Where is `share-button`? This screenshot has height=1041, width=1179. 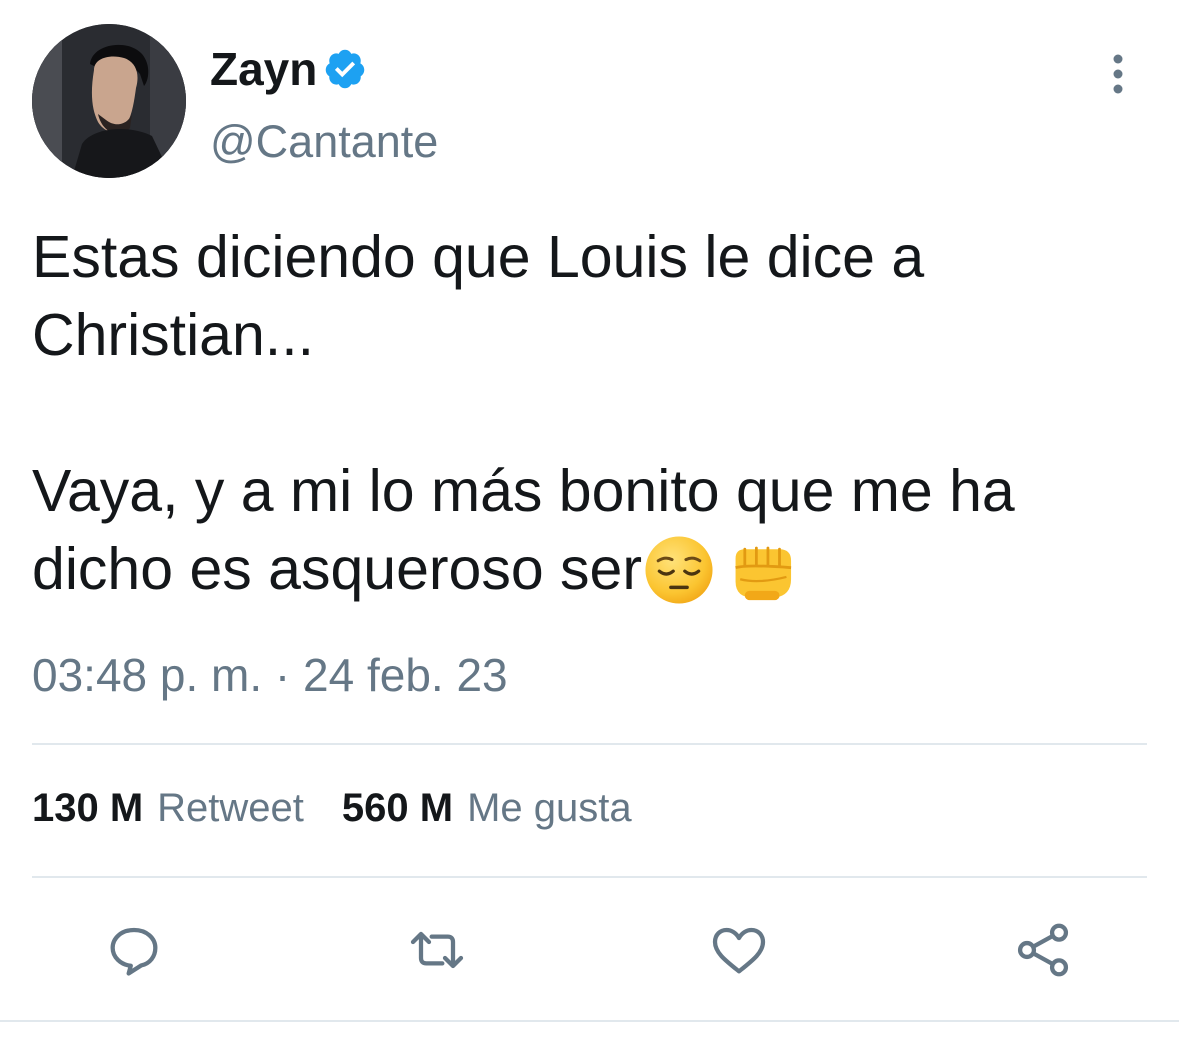 share-button is located at coordinates (1043, 950).